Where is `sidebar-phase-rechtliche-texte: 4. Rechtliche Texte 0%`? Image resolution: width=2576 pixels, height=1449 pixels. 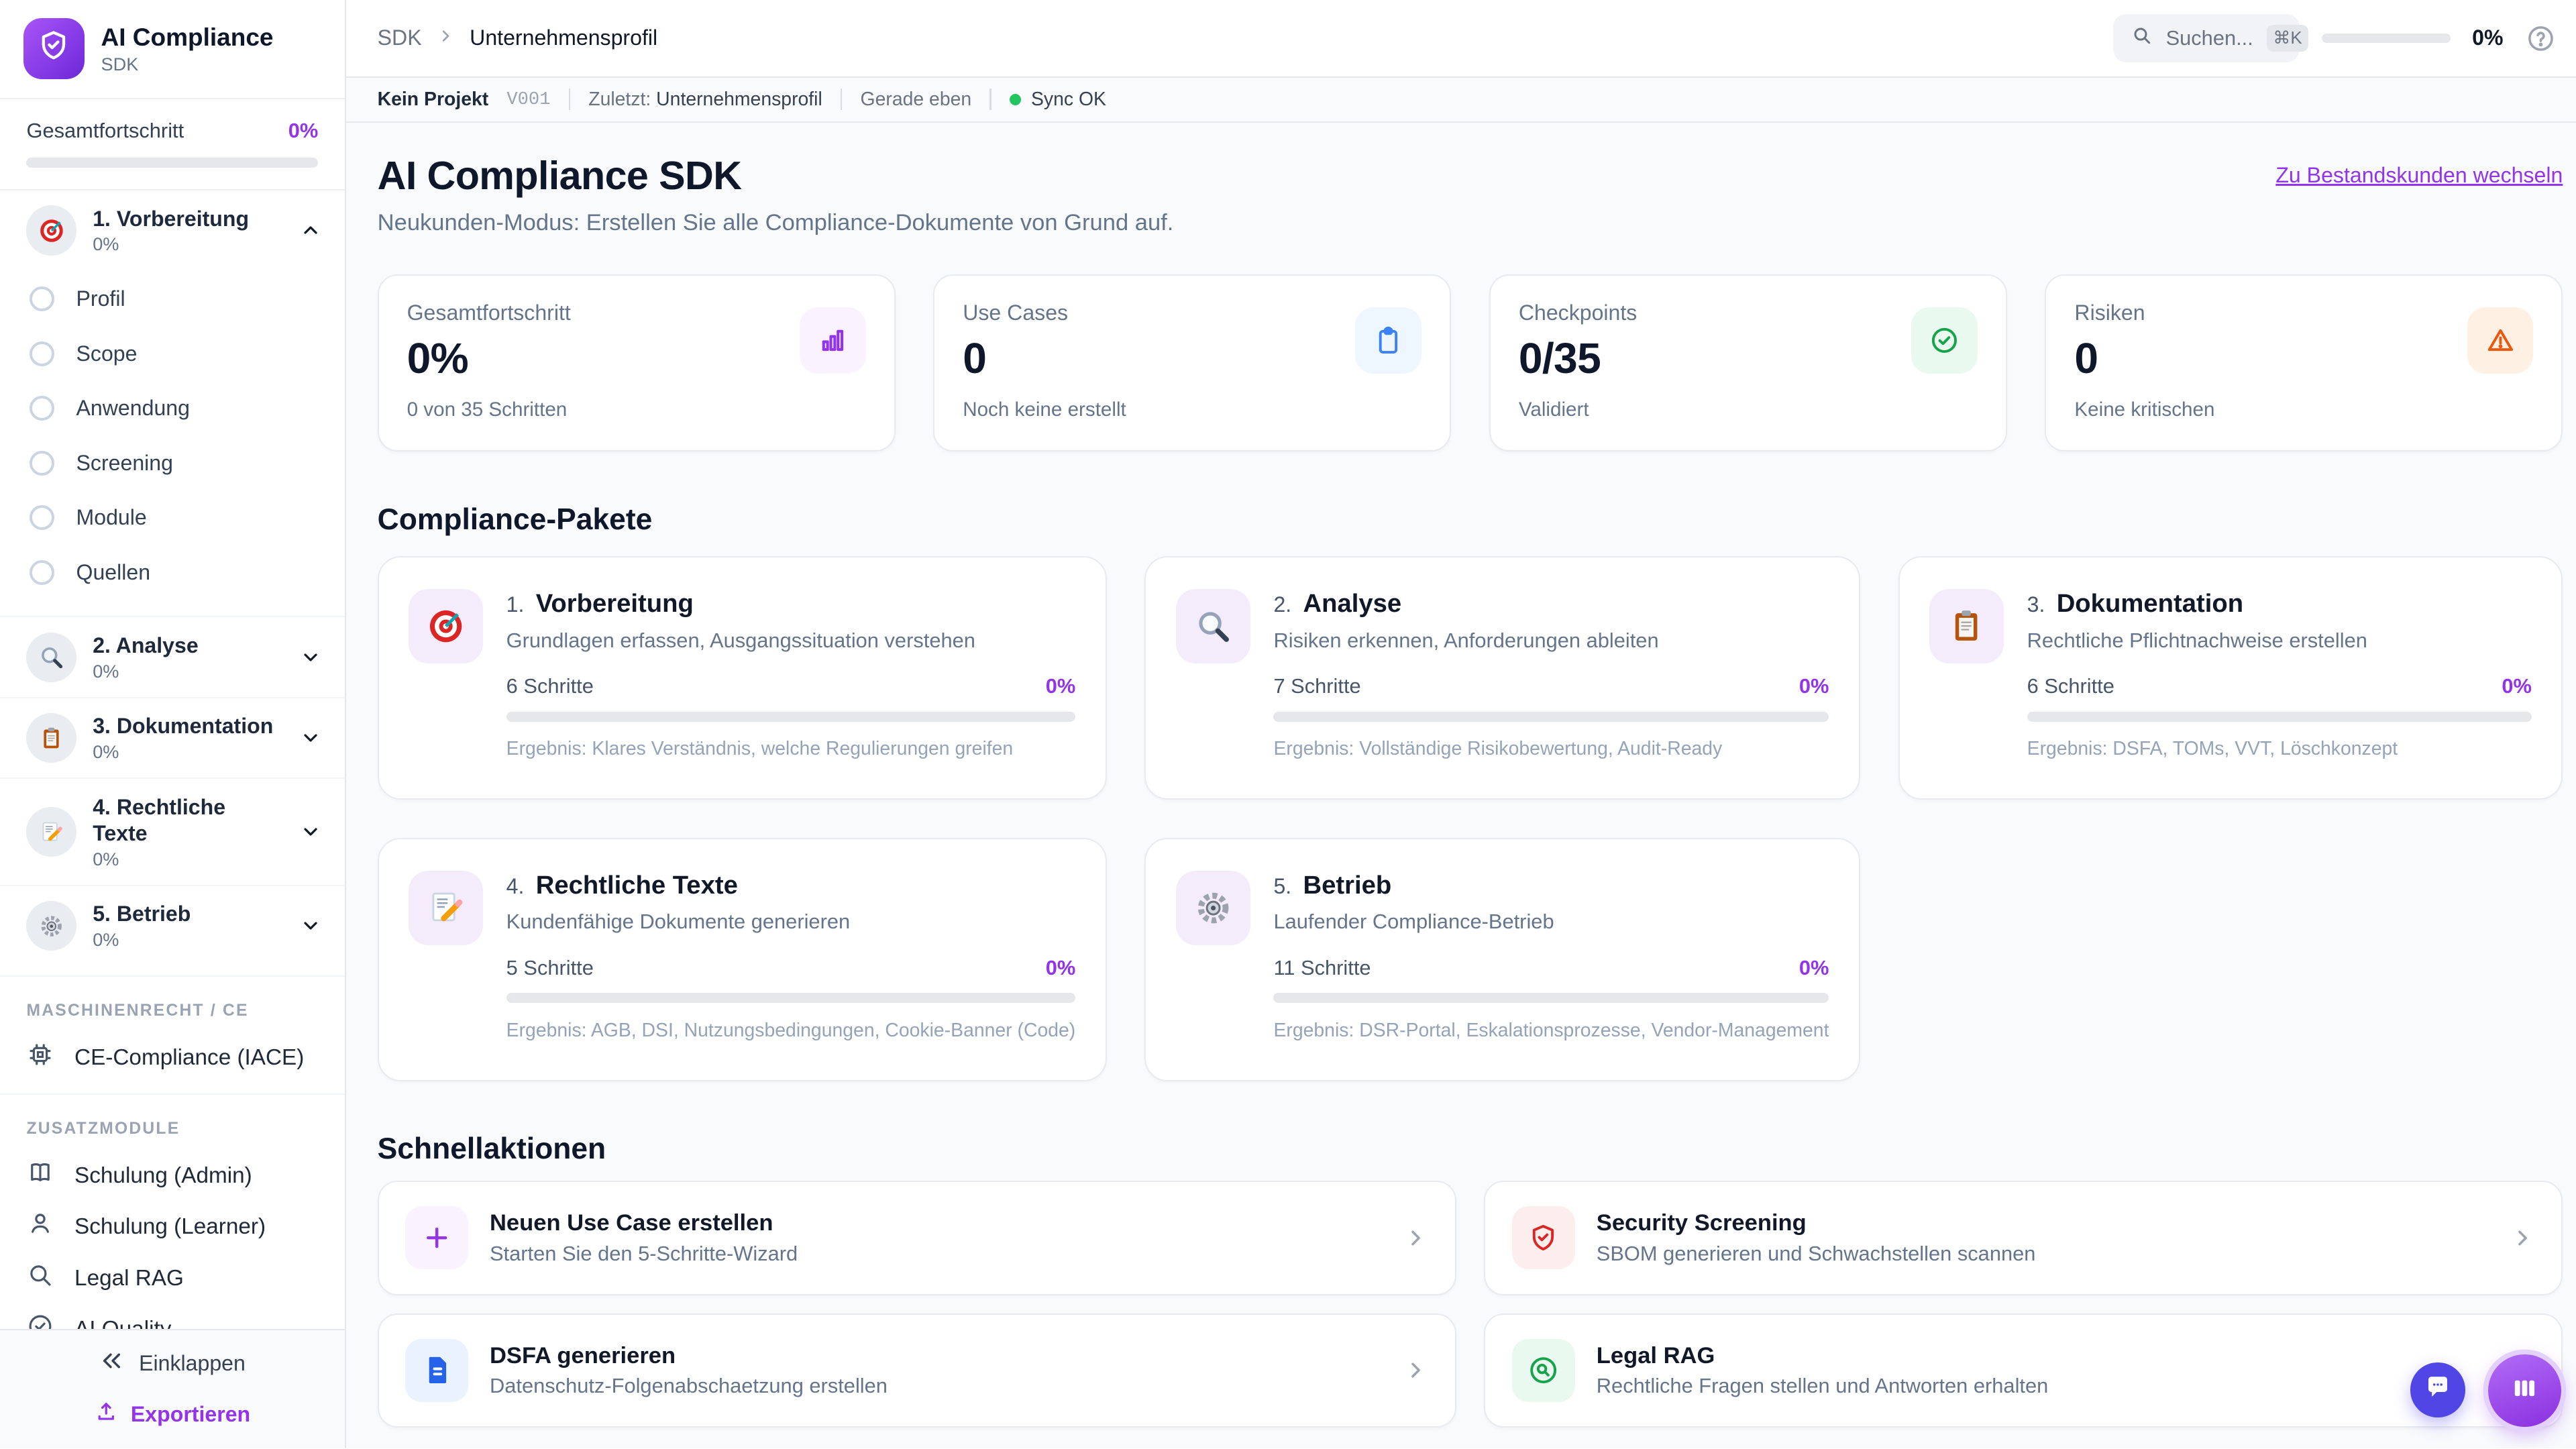 sidebar-phase-rechtliche-texte: 4. Rechtliche Texte 0% is located at coordinates (172, 831).